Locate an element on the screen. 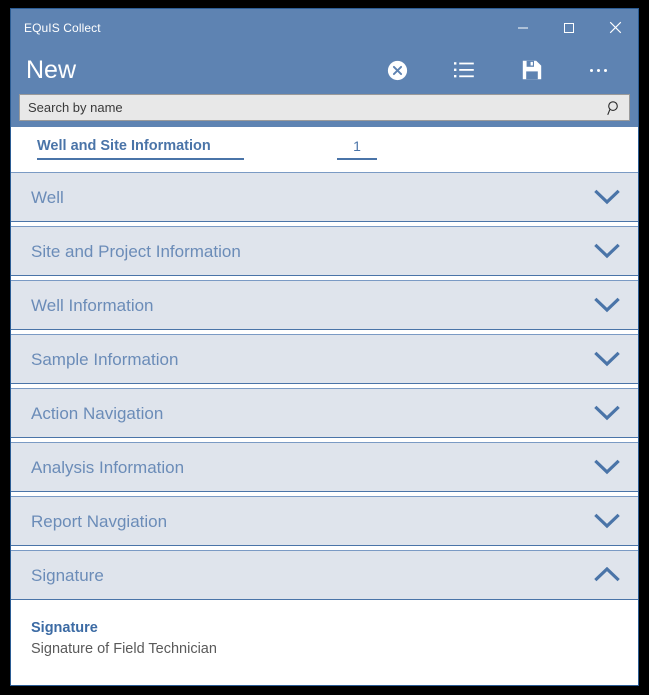  tab-well-and-site-information: Well and Site Information is located at coordinates (140, 150).